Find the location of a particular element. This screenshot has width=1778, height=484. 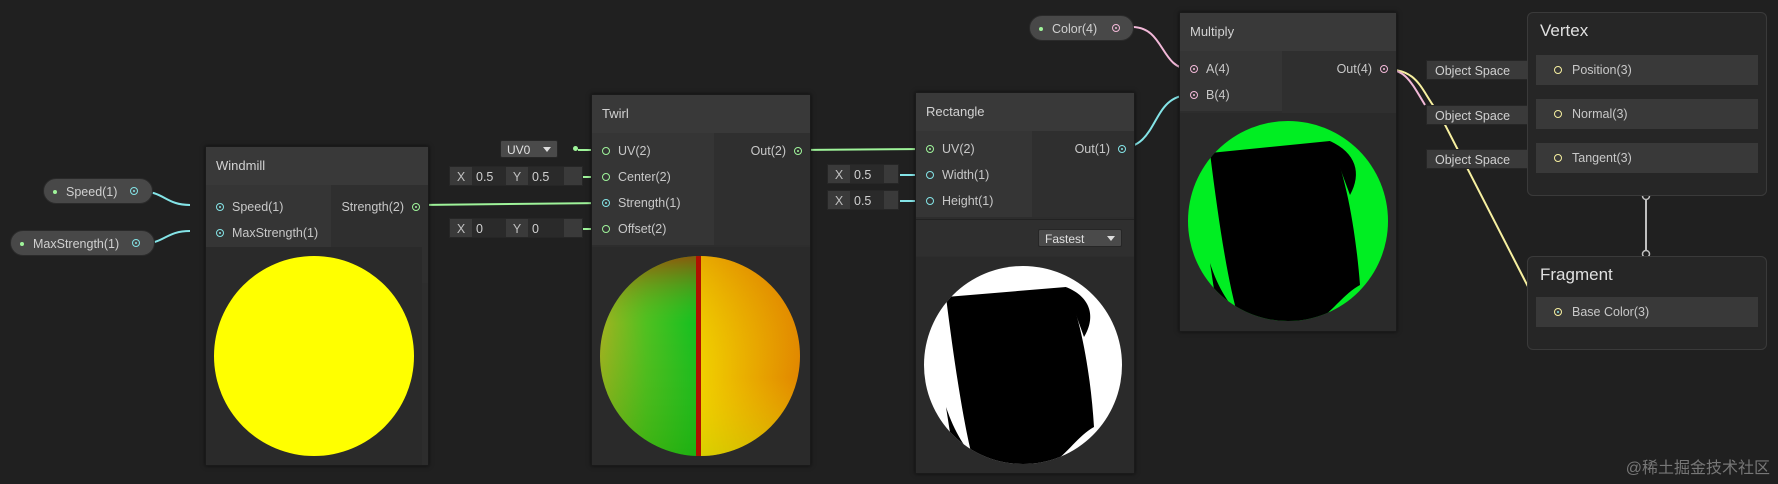

twirl-input-uv: UV(2) is located at coordinates (626, 151).